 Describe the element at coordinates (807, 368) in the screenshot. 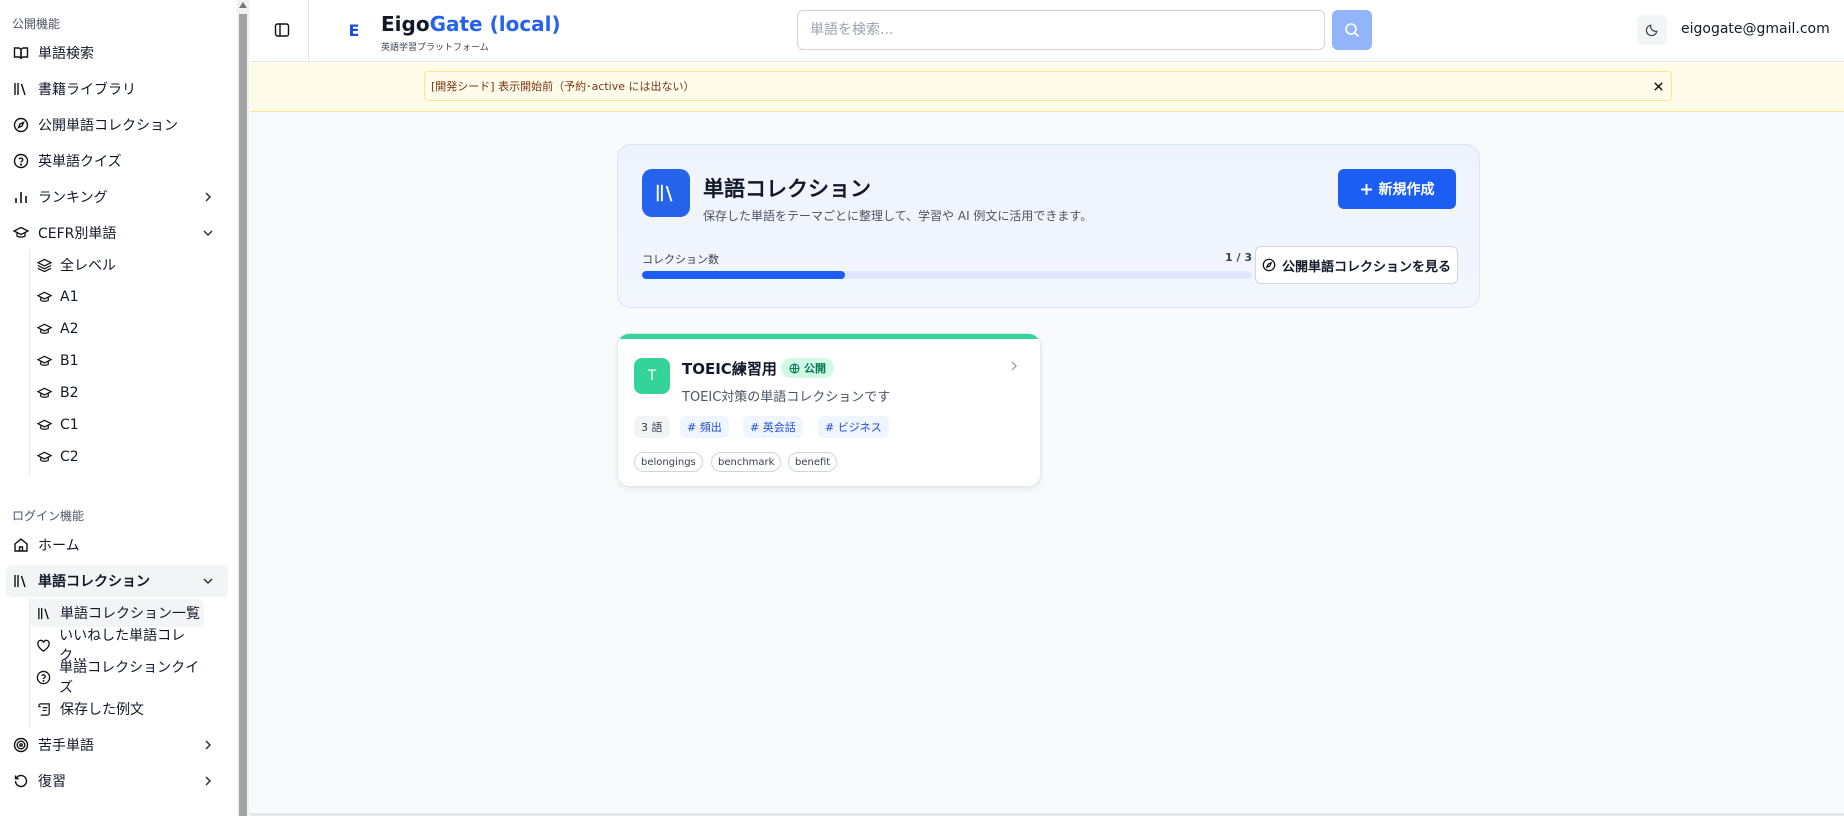

I see `public-badge: 公開` at that location.